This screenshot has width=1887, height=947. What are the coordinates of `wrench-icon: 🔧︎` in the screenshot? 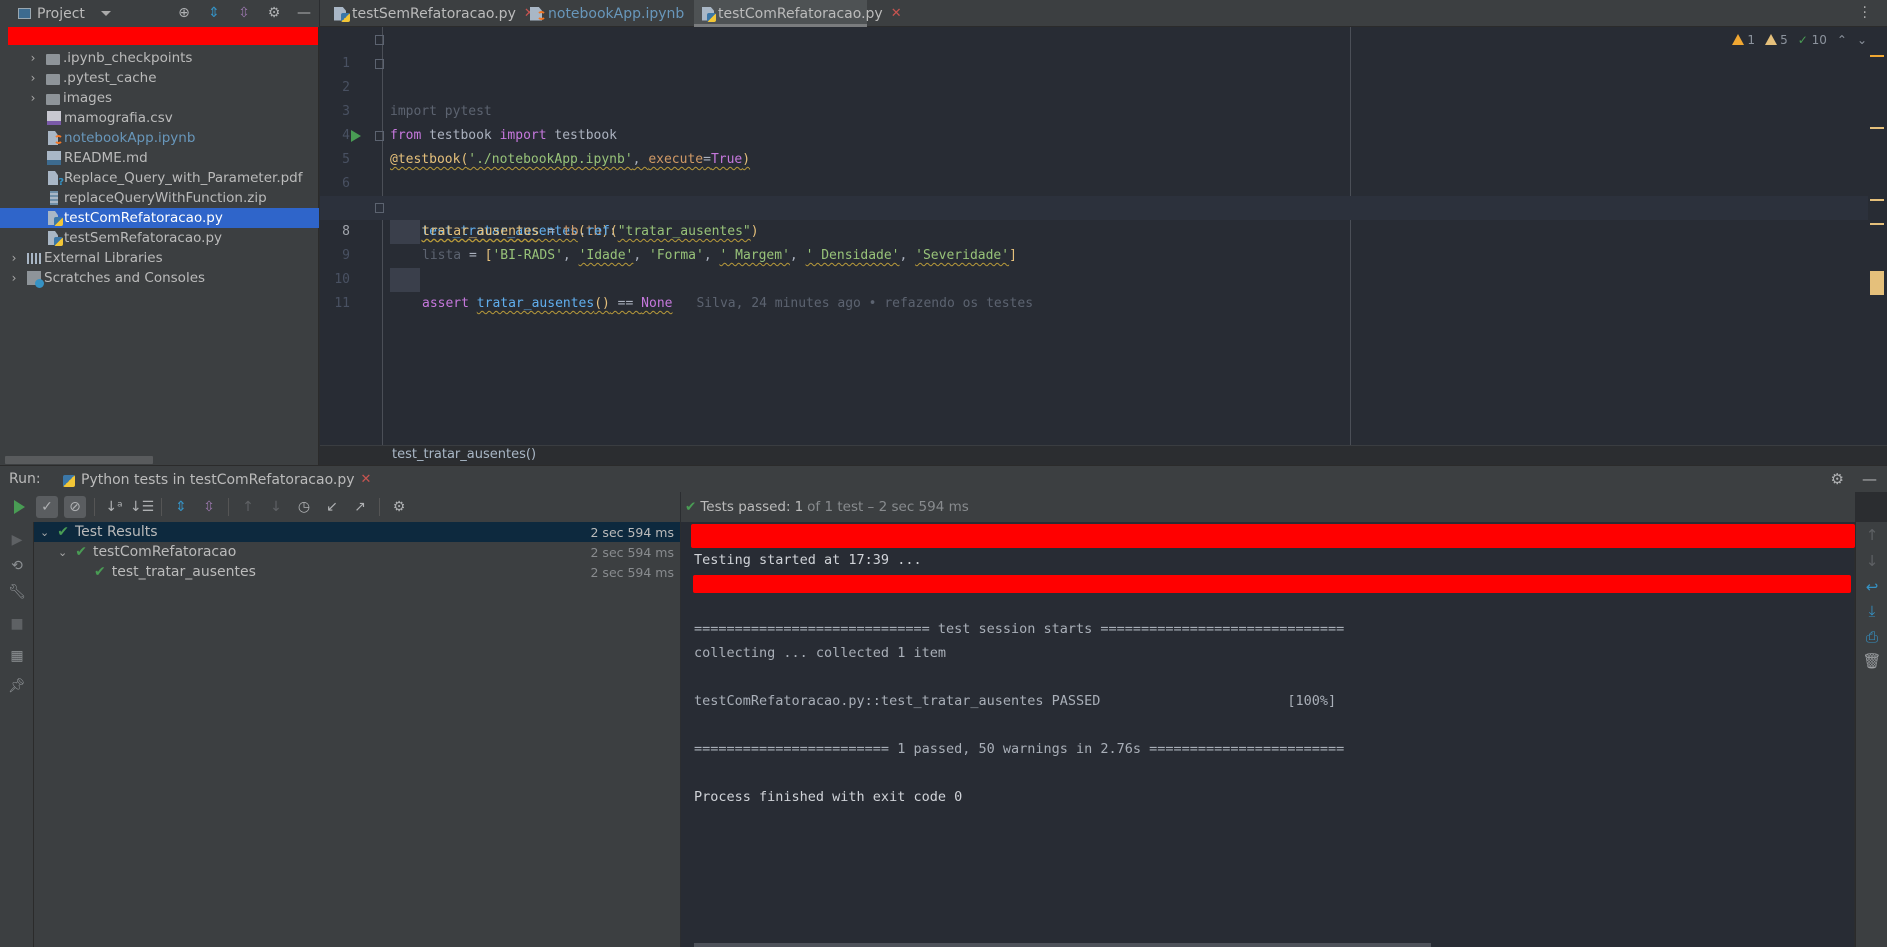 It's located at (17, 593).